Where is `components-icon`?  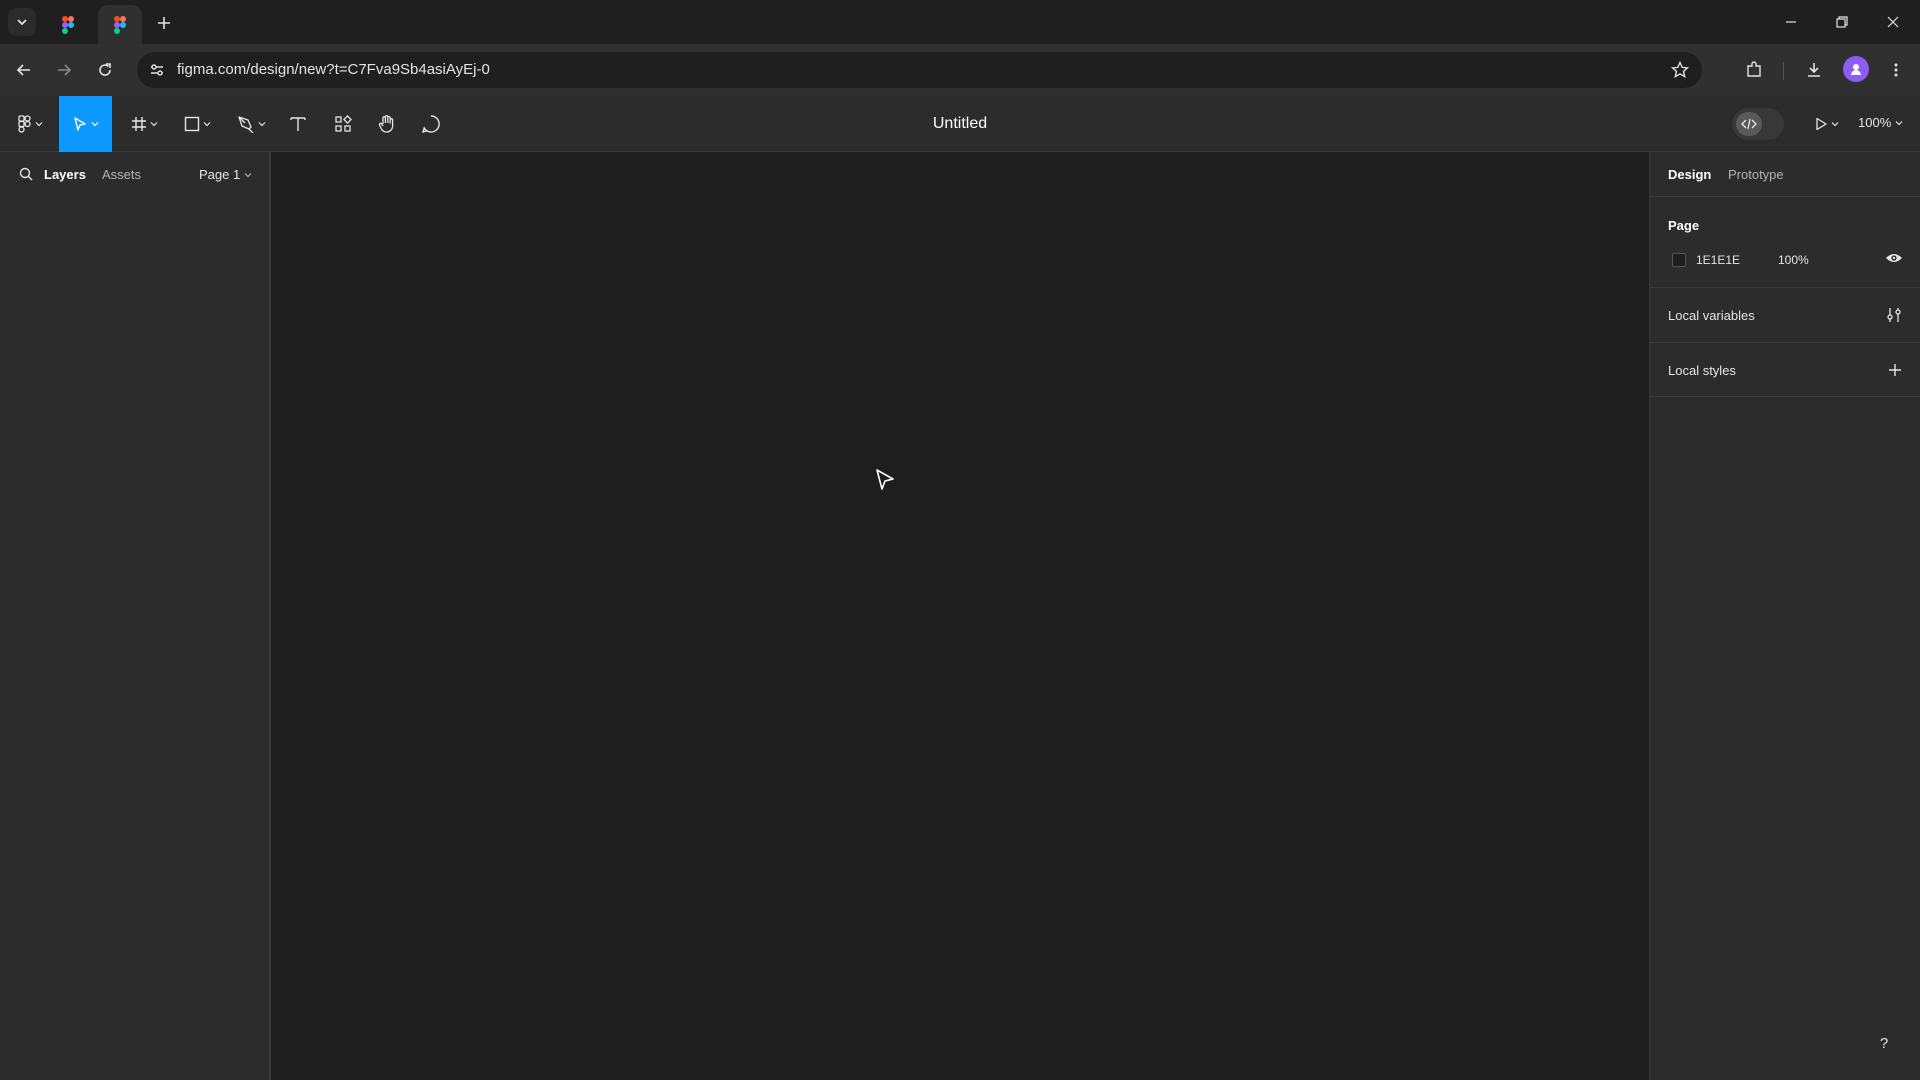 components-icon is located at coordinates (343, 123).